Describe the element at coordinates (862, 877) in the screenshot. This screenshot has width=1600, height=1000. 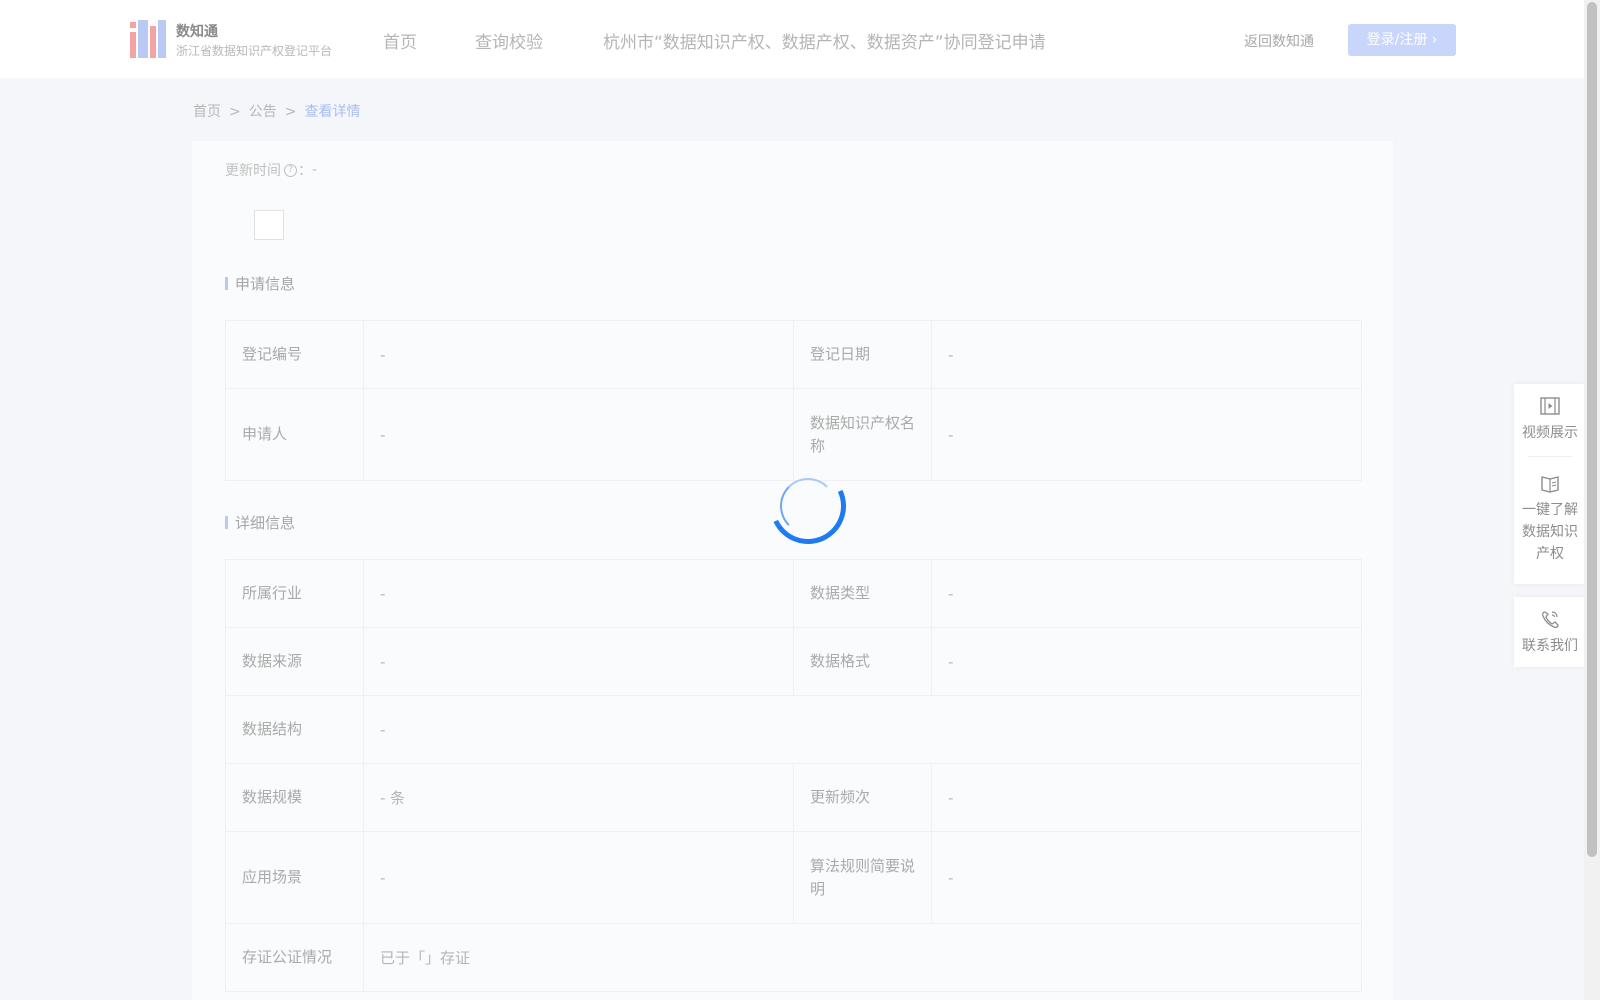
I see `label-algorithm-description: 算法规则简要说明` at that location.